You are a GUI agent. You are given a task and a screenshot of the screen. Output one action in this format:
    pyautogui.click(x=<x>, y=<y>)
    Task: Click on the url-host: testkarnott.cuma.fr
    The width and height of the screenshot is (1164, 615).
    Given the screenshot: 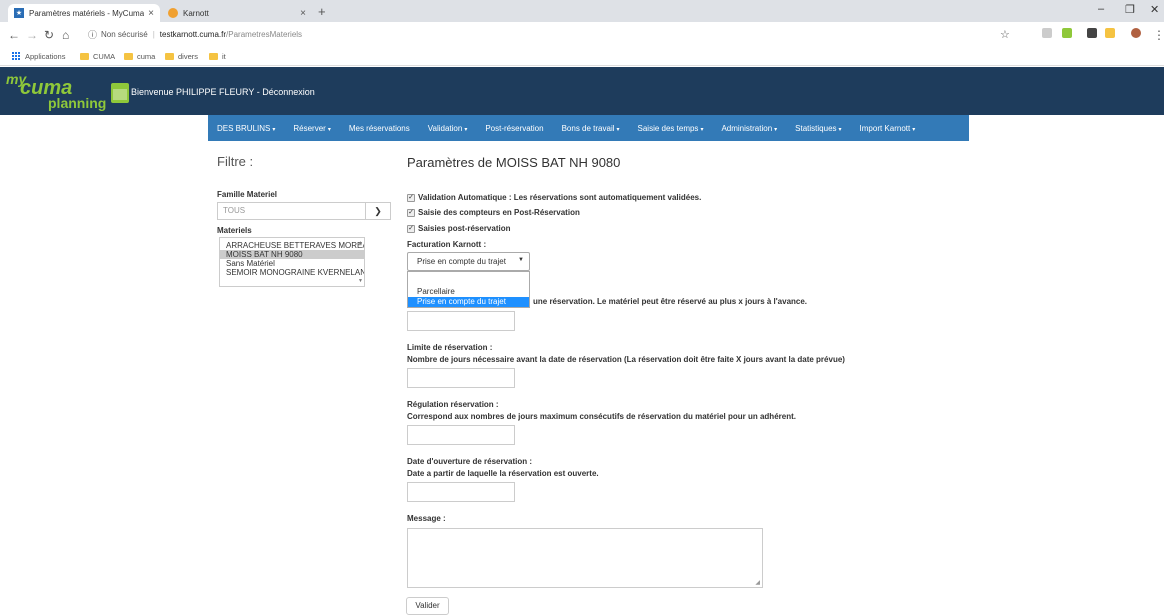 What is the action you would take?
    pyautogui.click(x=193, y=34)
    